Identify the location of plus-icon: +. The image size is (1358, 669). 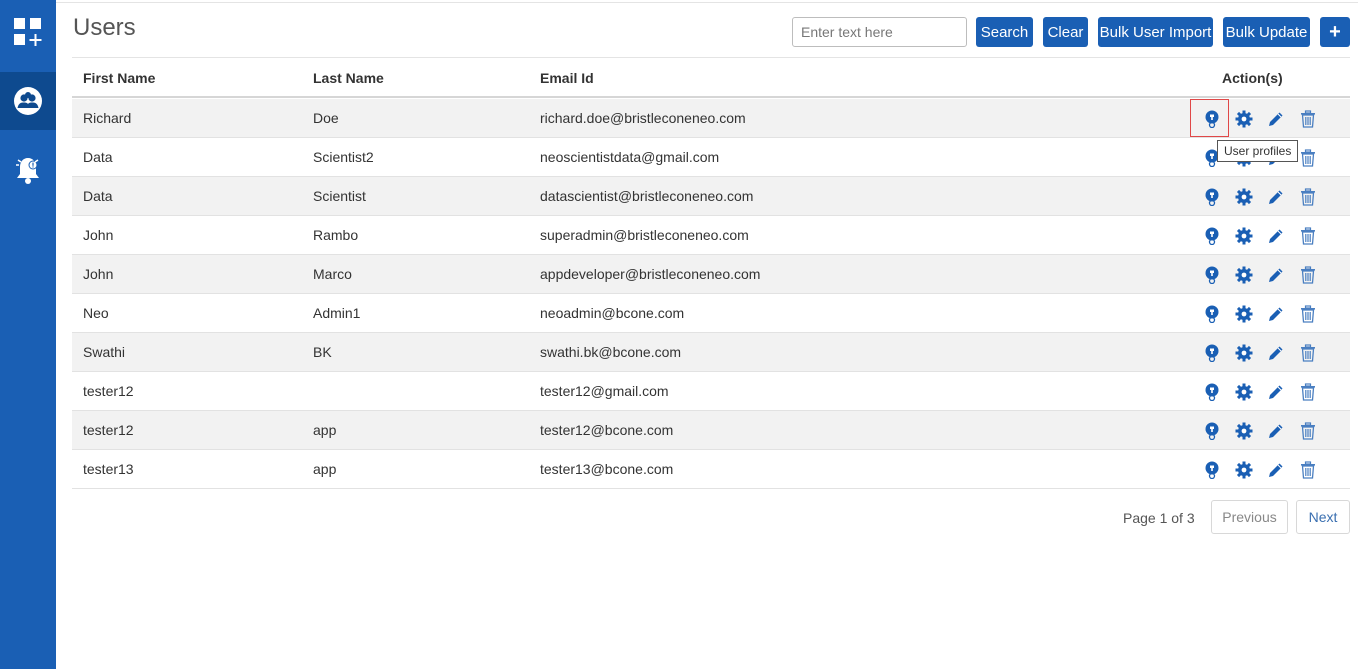
(1335, 31).